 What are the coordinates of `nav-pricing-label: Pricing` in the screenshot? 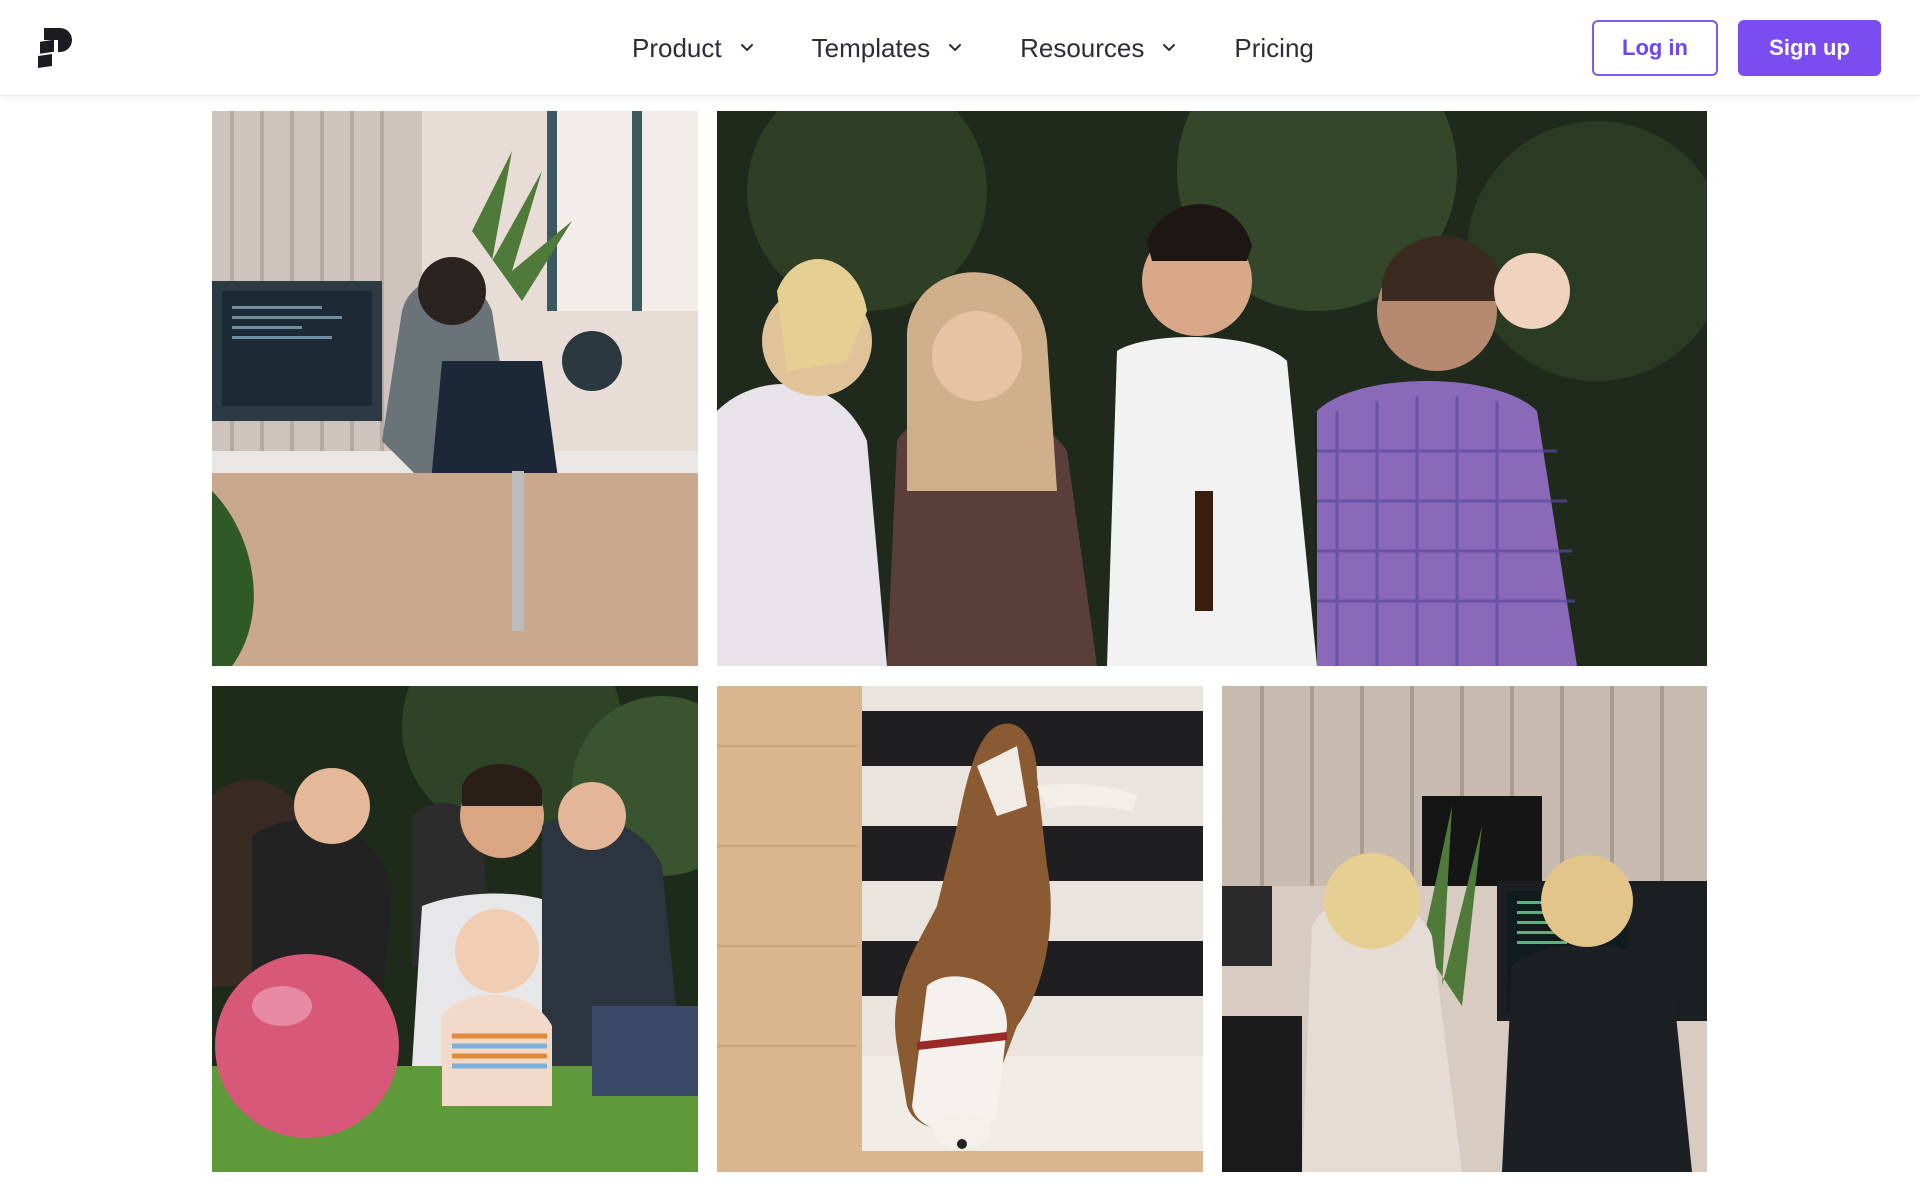 It's located at (1274, 47).